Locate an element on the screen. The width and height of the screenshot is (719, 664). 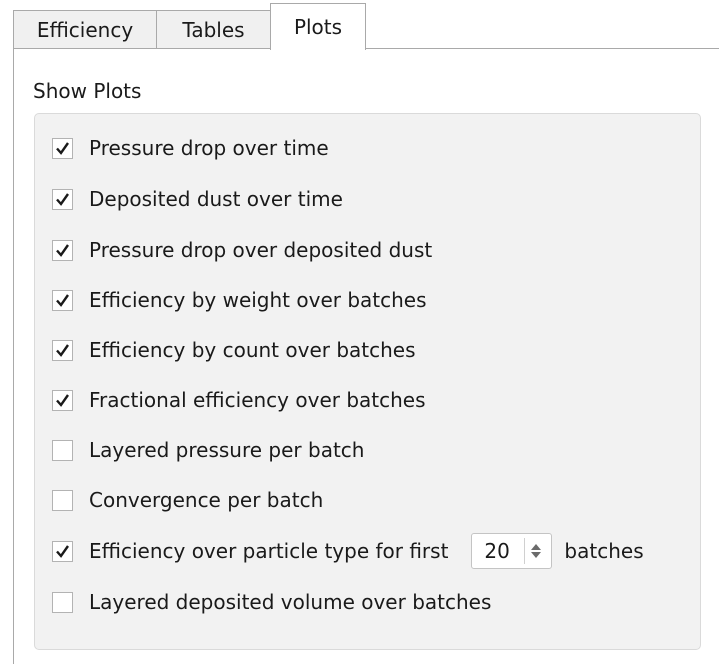
batch-count-spinbox: 20 is located at coordinates (512, 551).